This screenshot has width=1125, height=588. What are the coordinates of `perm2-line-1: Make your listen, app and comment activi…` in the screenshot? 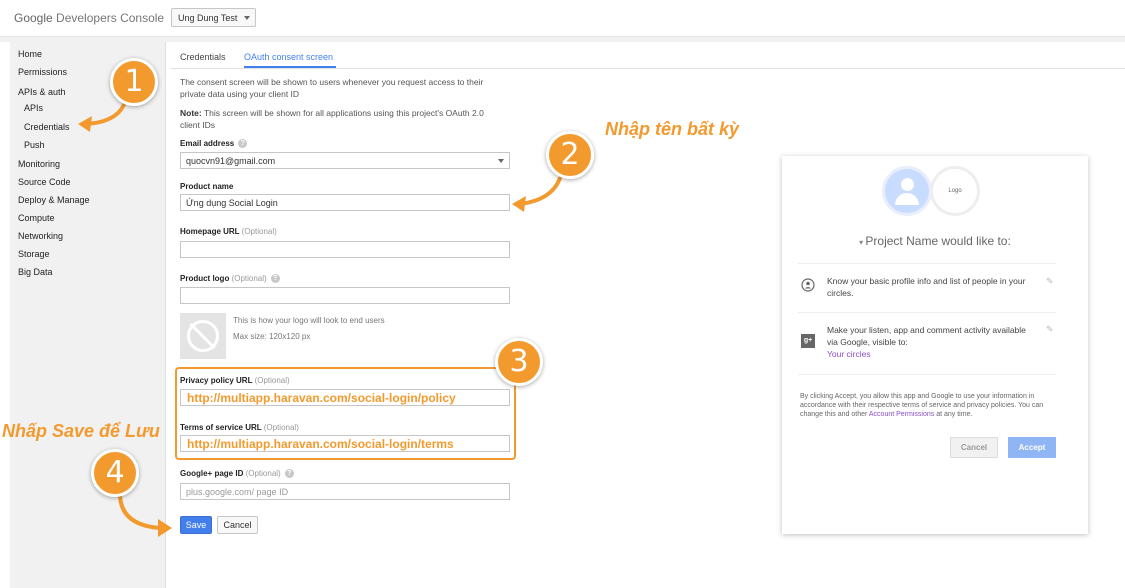 It's located at (926, 330).